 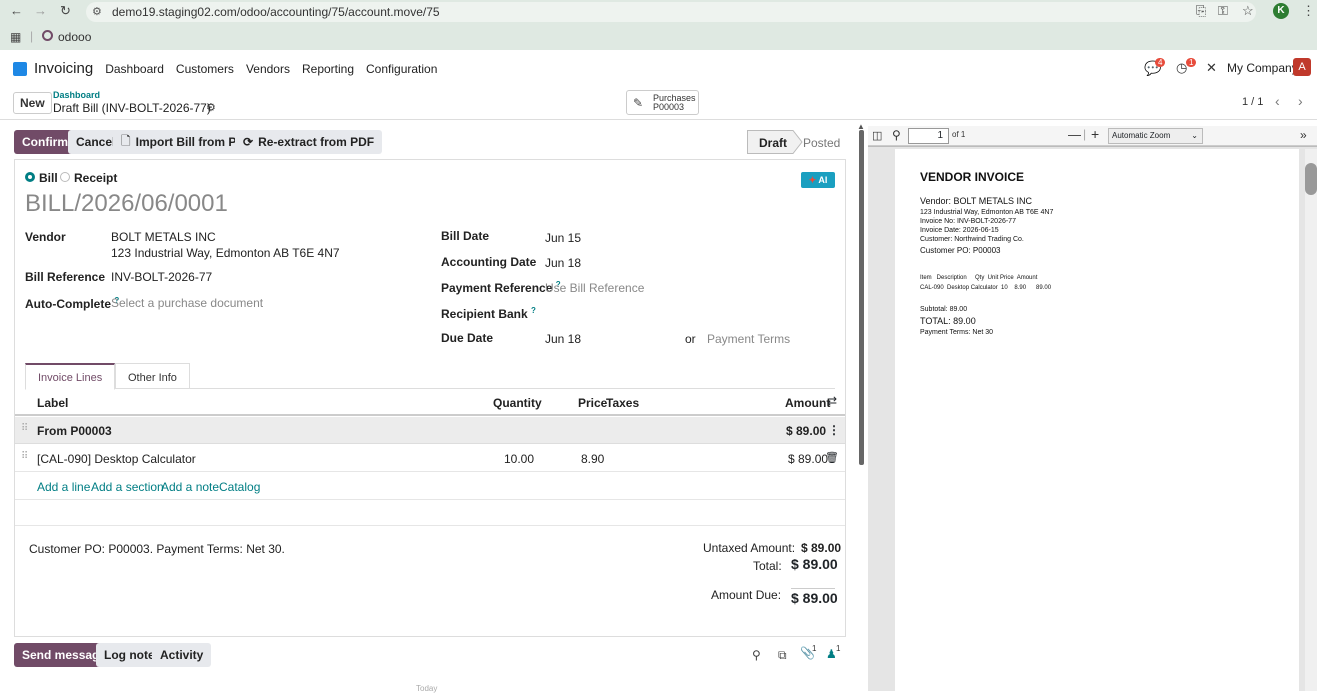 I want to click on zoom-select: Automatic Zoom ⌄, so click(x=1155, y=136).